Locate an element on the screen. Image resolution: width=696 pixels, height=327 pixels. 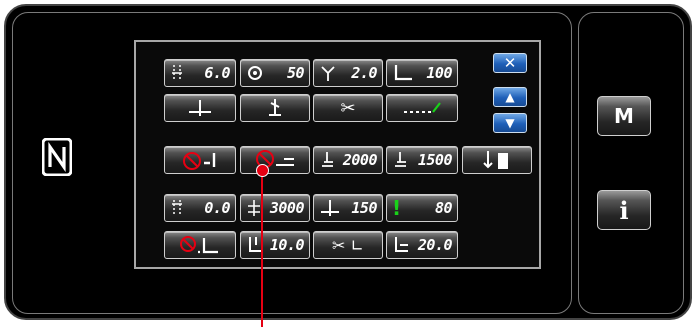
thread-tension-icon is located at coordinates (328, 73).